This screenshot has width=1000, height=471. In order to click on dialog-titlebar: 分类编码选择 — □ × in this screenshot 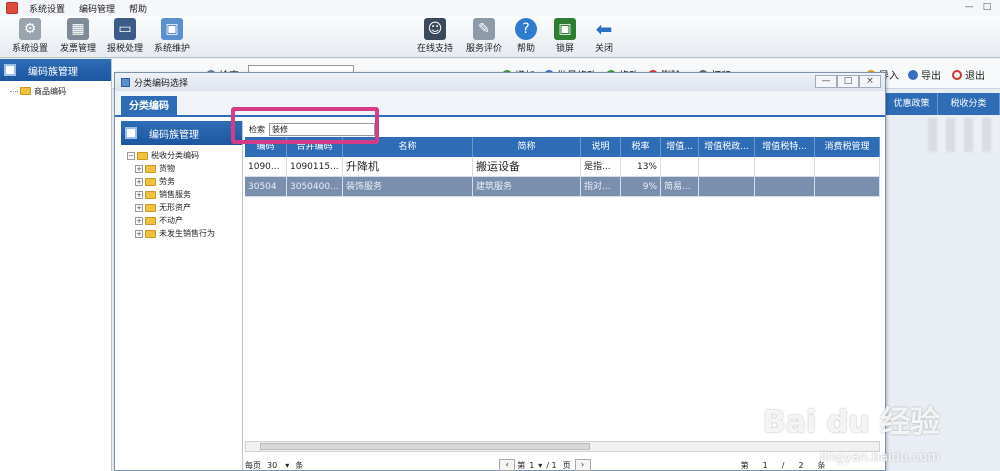, I will do `click(500, 82)`.